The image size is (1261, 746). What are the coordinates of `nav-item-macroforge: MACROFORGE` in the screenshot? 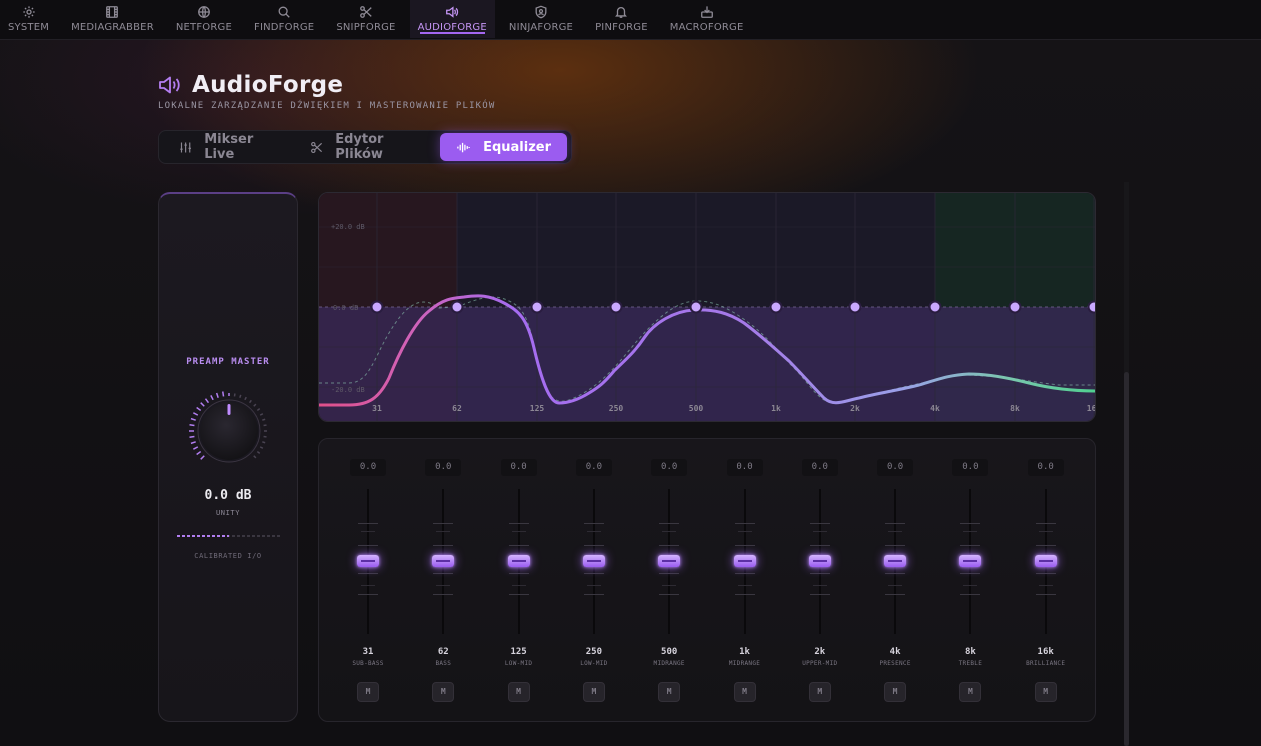 It's located at (707, 19).